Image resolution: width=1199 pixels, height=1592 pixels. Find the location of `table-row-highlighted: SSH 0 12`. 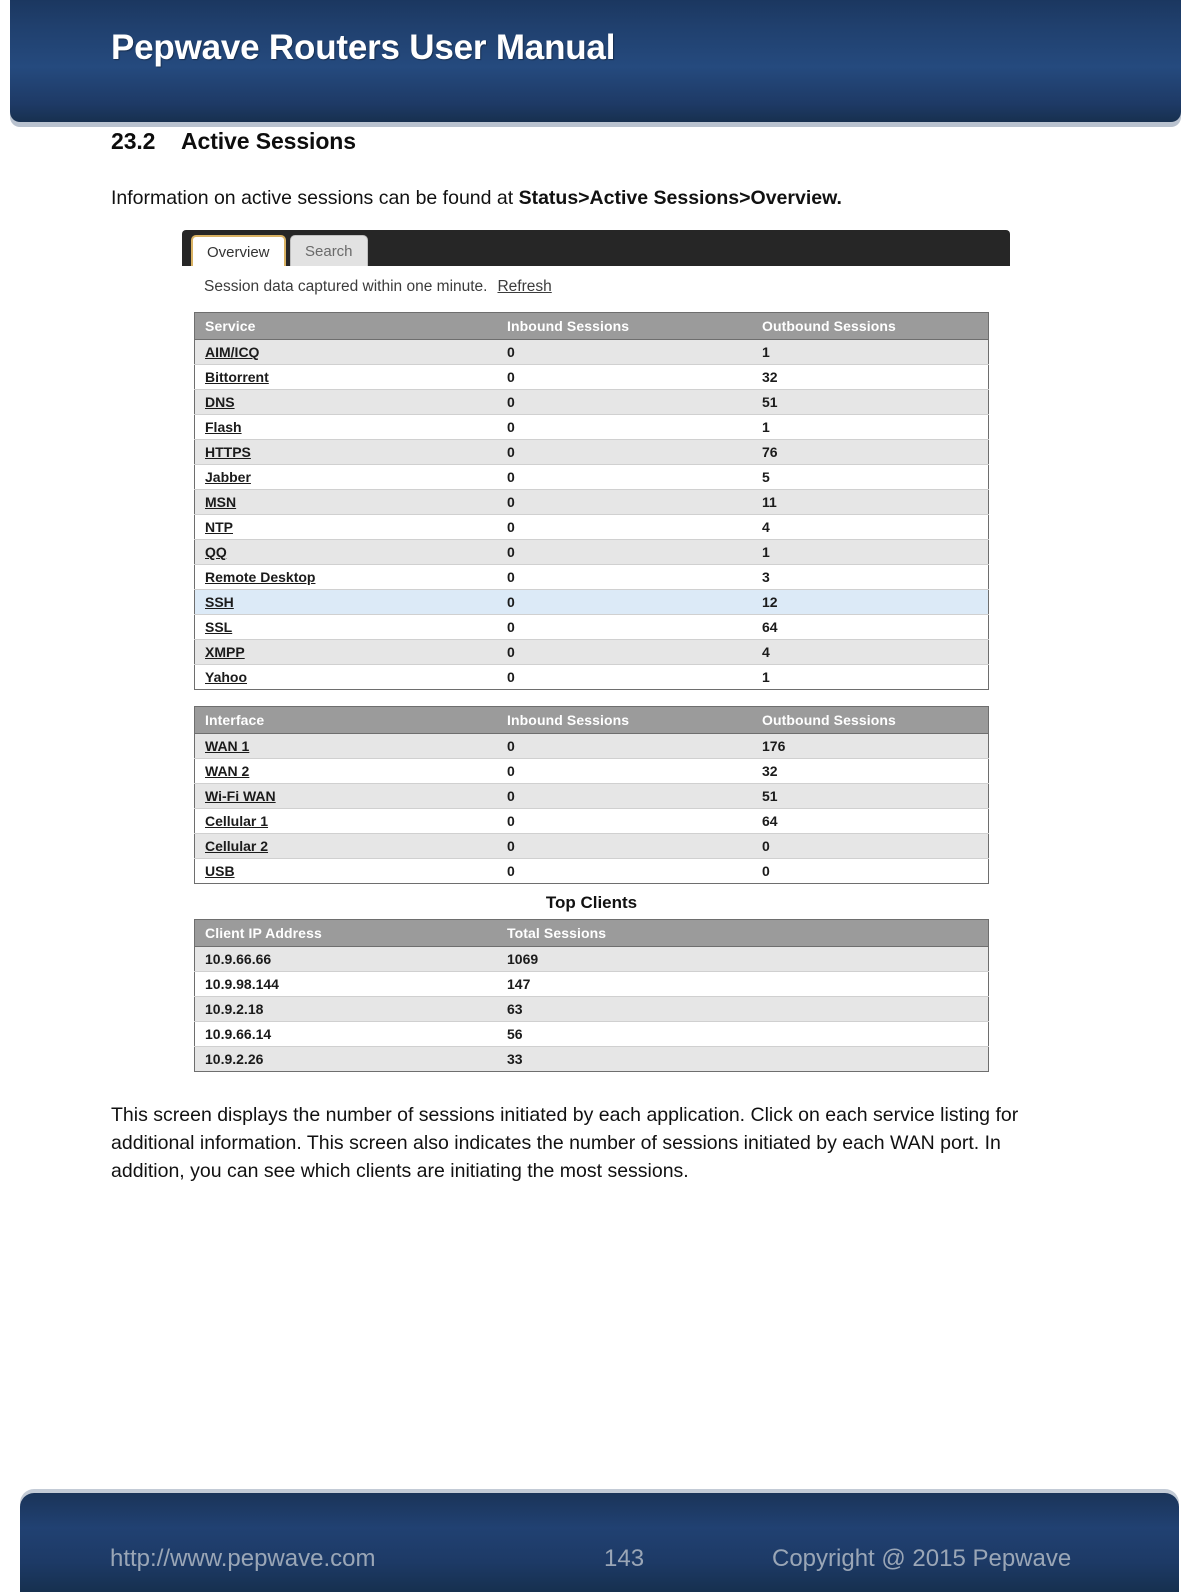

table-row-highlighted: SSH 0 12 is located at coordinates (591, 602).